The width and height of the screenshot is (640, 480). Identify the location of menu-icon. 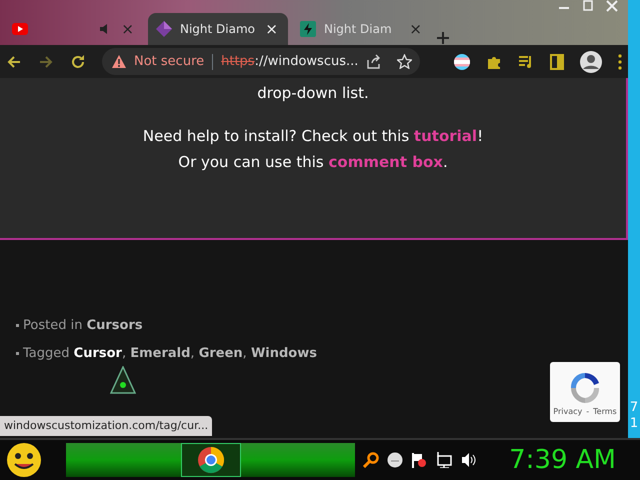
(620, 62).